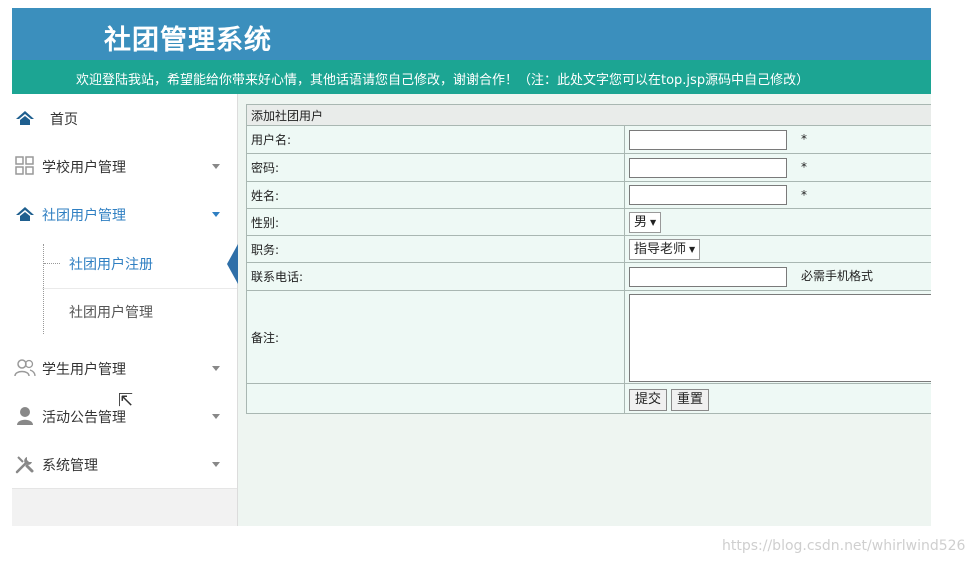 The width and height of the screenshot is (969, 564). What do you see at coordinates (70, 466) in the screenshot?
I see `sidebar-item-label: 系统管理` at bounding box center [70, 466].